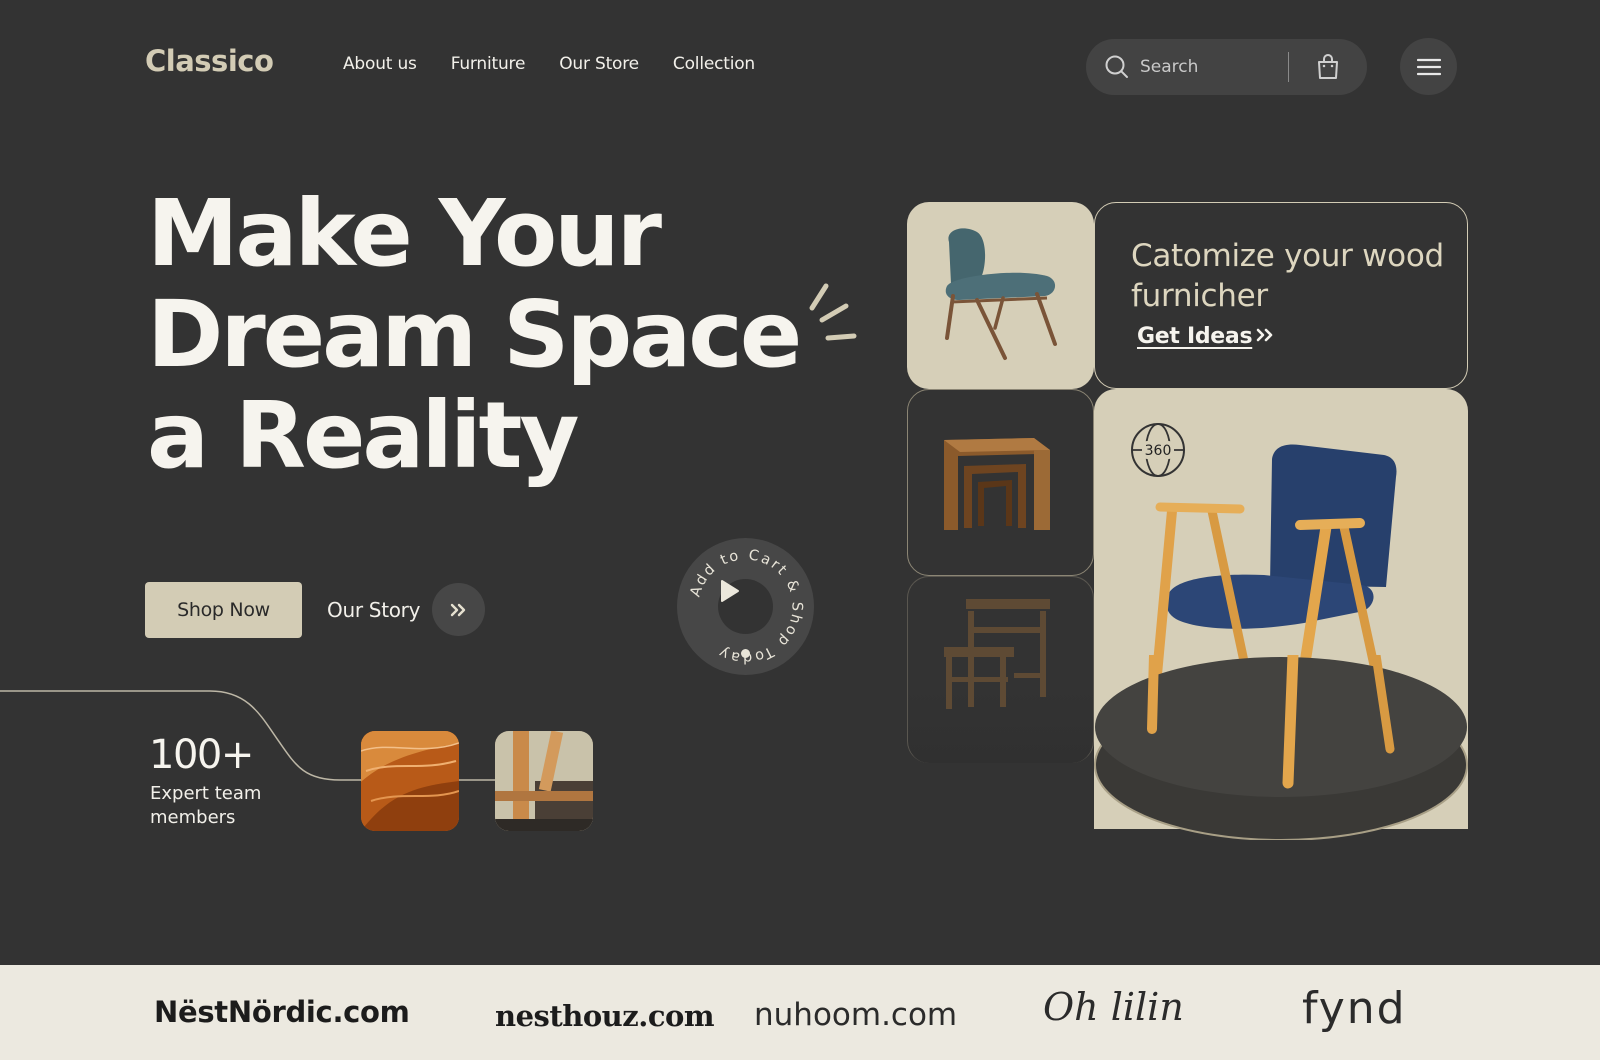 Image resolution: width=1600 pixels, height=1060 pixels. What do you see at coordinates (363, 435) in the screenshot?
I see `hero-title-line-3: a Reality` at bounding box center [363, 435].